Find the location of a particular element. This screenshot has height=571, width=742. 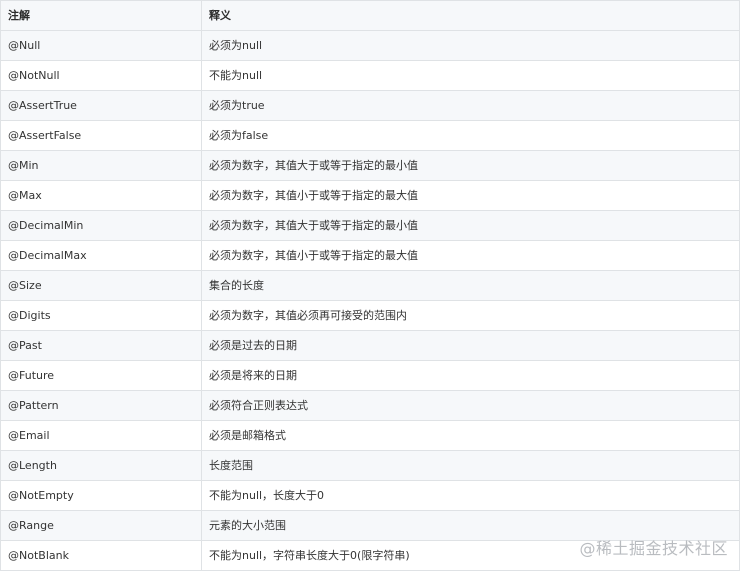

header-meaning: 释义 is located at coordinates (470, 15).